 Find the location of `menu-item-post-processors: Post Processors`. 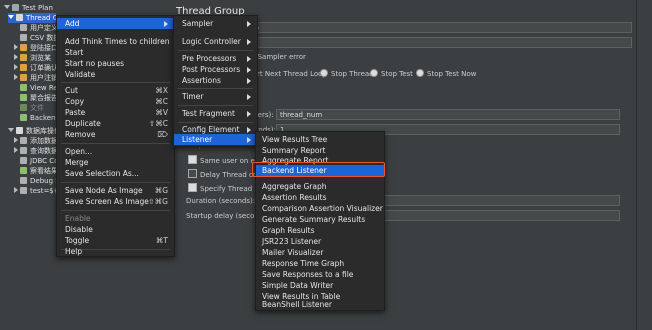

menu-item-post-processors: Post Processors is located at coordinates (215, 69).